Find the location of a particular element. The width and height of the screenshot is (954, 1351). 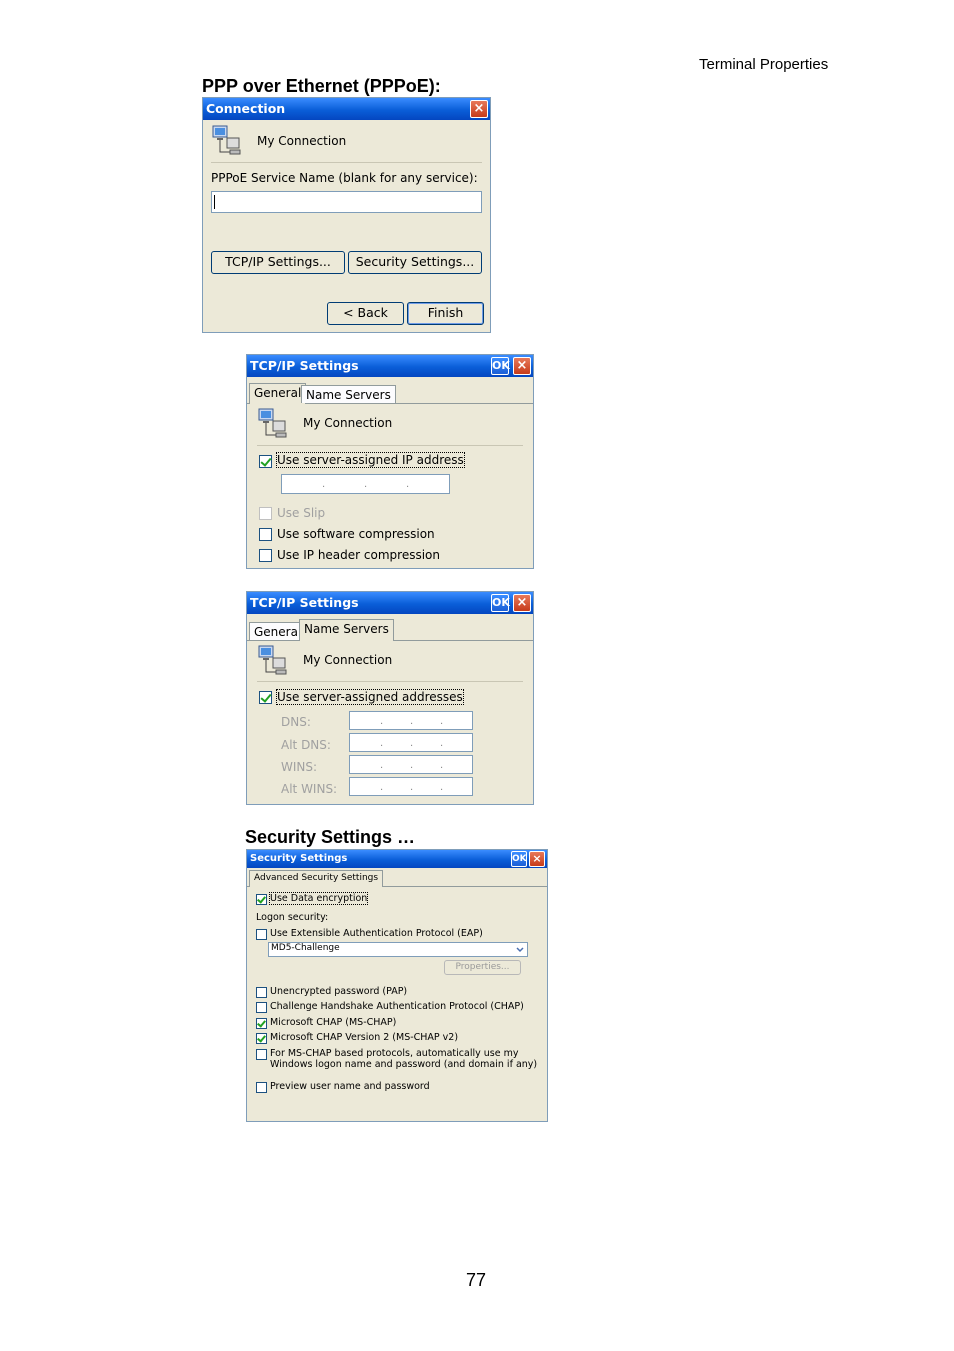

ip-address-field: . . . is located at coordinates (365, 484).